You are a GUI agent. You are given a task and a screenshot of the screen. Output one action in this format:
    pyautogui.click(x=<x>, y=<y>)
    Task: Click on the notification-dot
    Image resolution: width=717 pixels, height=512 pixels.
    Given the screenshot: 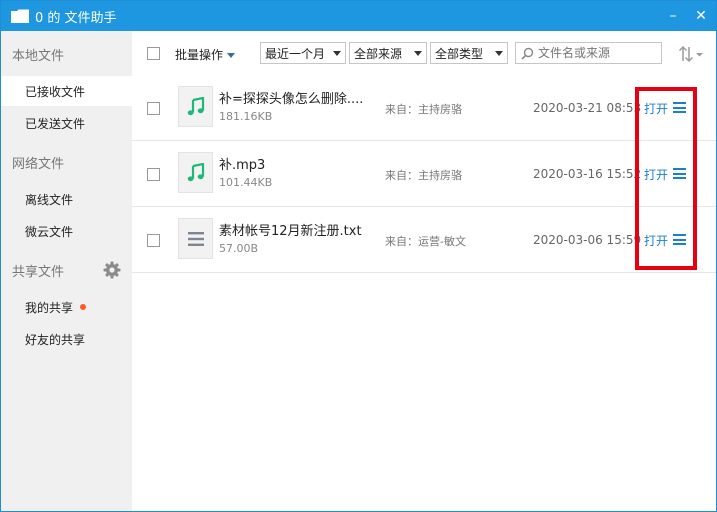 What is the action you would take?
    pyautogui.click(x=83, y=307)
    